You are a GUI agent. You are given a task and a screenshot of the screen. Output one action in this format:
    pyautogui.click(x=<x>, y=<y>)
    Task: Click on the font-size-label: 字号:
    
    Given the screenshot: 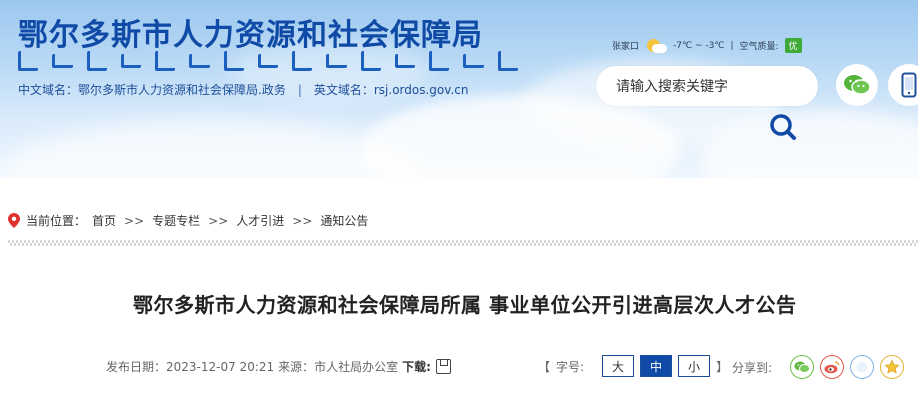 What is the action you would take?
    pyautogui.click(x=570, y=366)
    